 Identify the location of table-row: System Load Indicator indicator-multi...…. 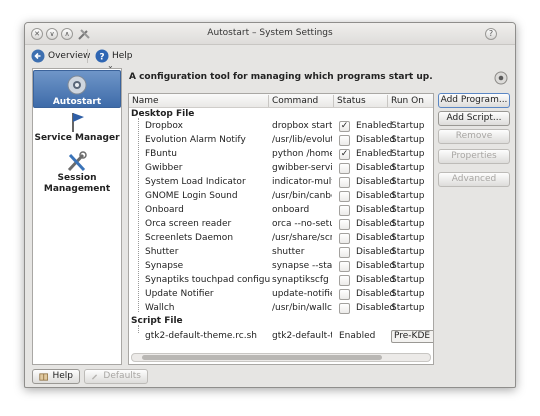
(281, 183).